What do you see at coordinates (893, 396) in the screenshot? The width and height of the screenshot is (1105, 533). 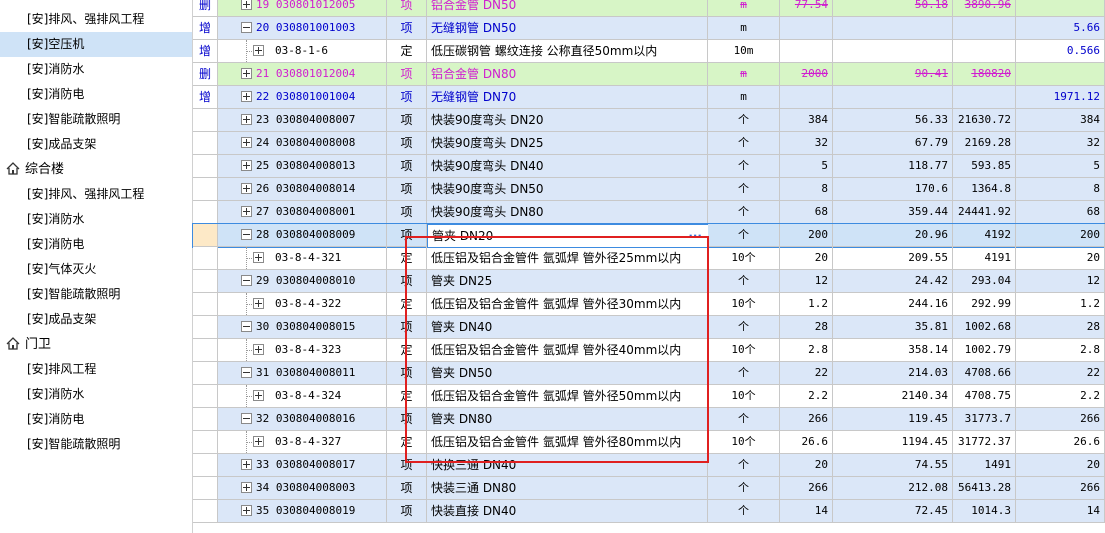 I see `unit-price-cell: 2140.34` at bounding box center [893, 396].